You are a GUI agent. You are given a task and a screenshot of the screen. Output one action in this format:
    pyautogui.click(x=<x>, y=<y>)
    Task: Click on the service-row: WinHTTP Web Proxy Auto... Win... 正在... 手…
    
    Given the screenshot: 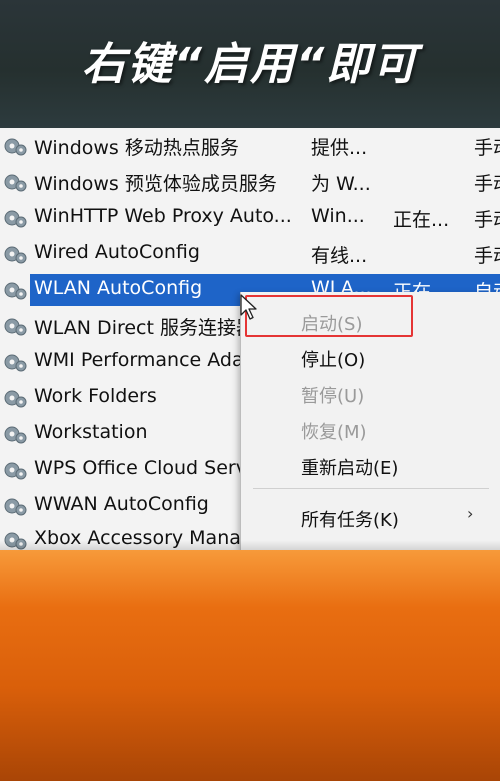 What is the action you would take?
    pyautogui.click(x=250, y=218)
    